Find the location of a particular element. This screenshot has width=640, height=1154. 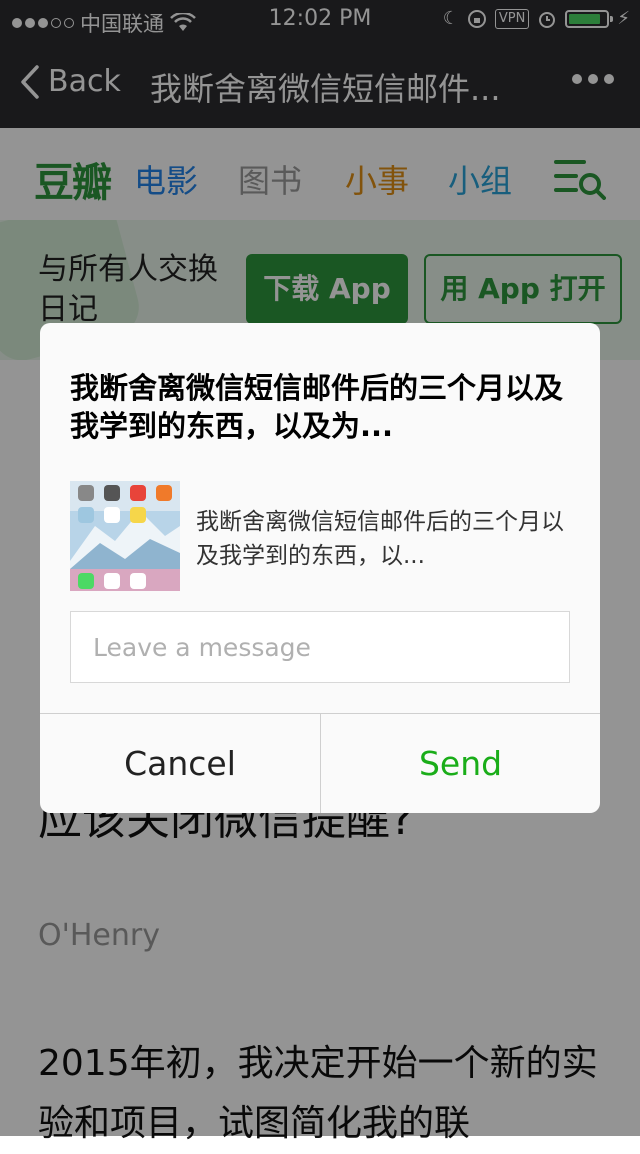

article-thumbnail is located at coordinates (125, 536).